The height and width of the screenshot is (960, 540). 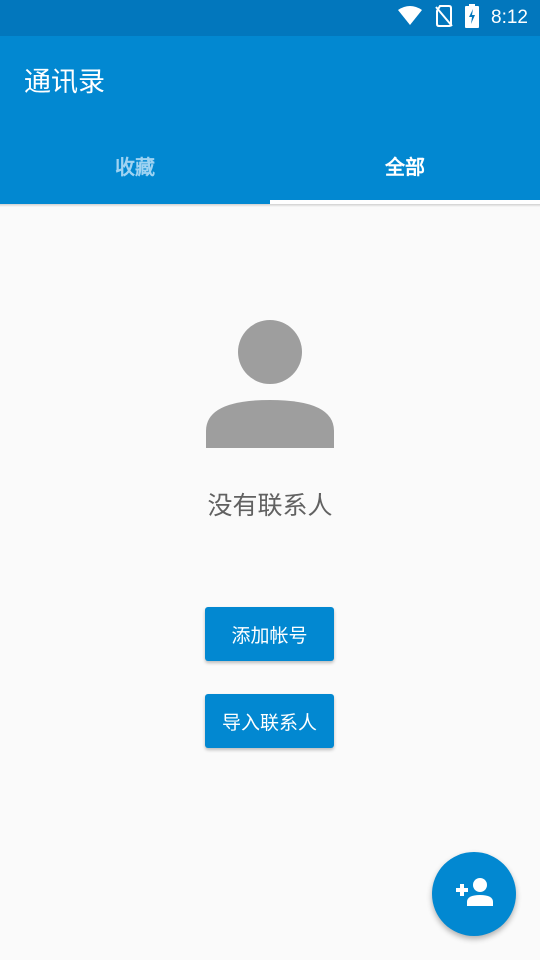 I want to click on person-silhouette-icon, so click(x=270, y=384).